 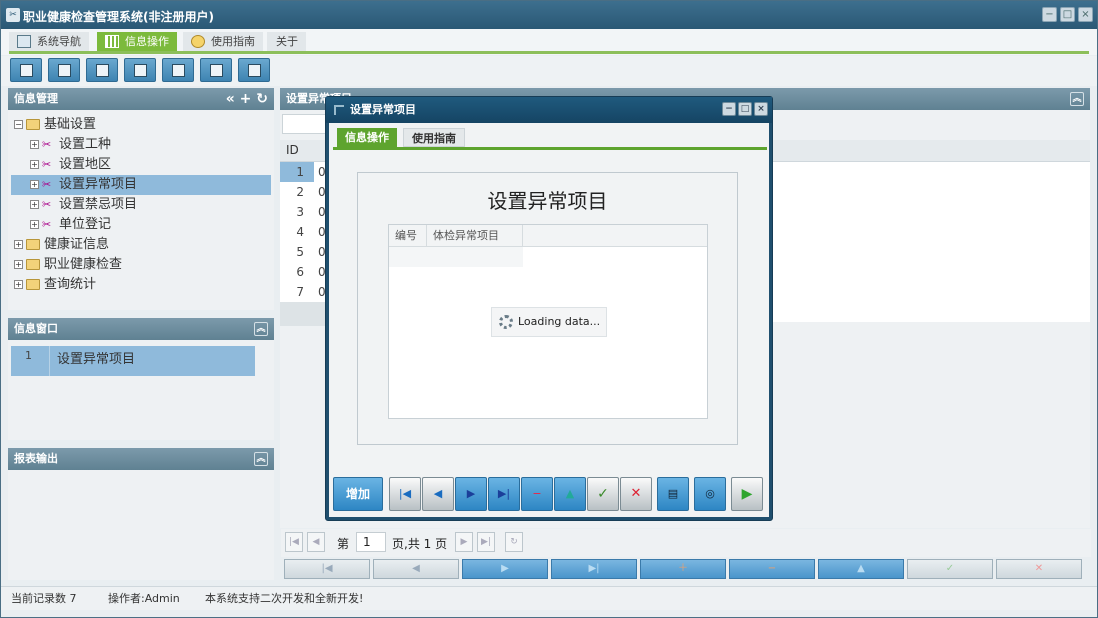 I want to click on tree-node-job-type: + ✂ 设置工种, so click(x=70, y=145).